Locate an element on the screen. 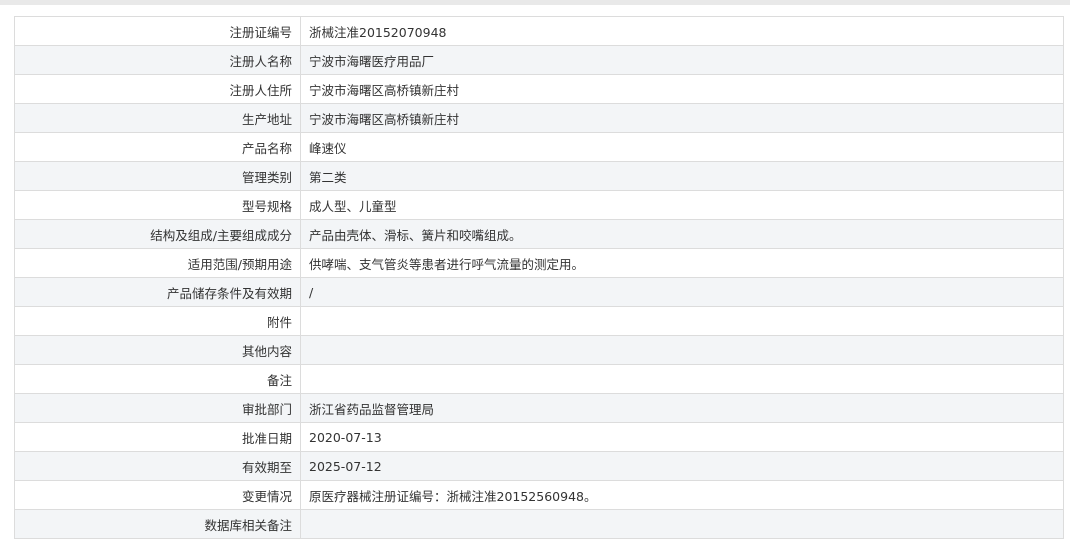 This screenshot has width=1070, height=548. field-value: 浙江省药品监督管理局 is located at coordinates (682, 408).